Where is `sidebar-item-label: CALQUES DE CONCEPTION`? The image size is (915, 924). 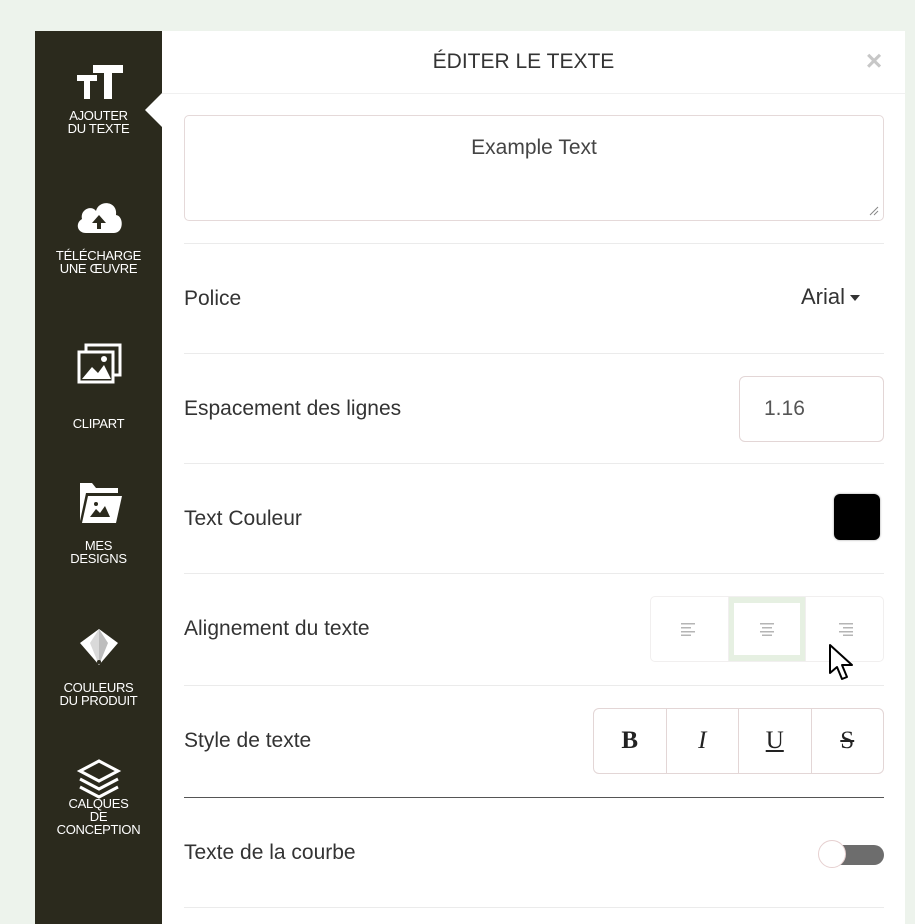 sidebar-item-label: CALQUES DE CONCEPTION is located at coordinates (98, 816).